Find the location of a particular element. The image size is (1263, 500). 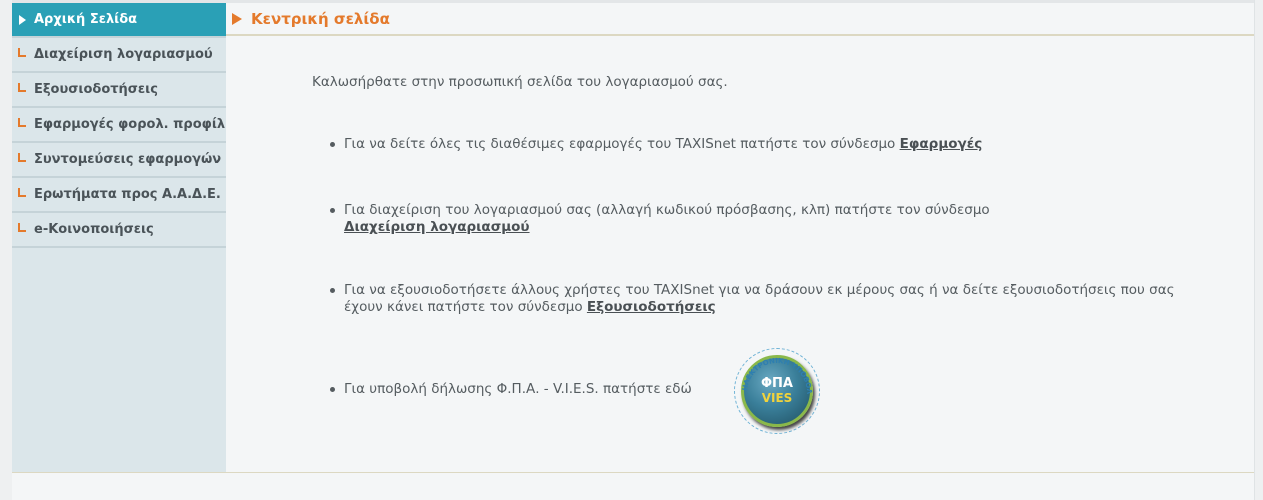

sidebar-item-home: Αρχική Σελίδα is located at coordinates (119, 20).